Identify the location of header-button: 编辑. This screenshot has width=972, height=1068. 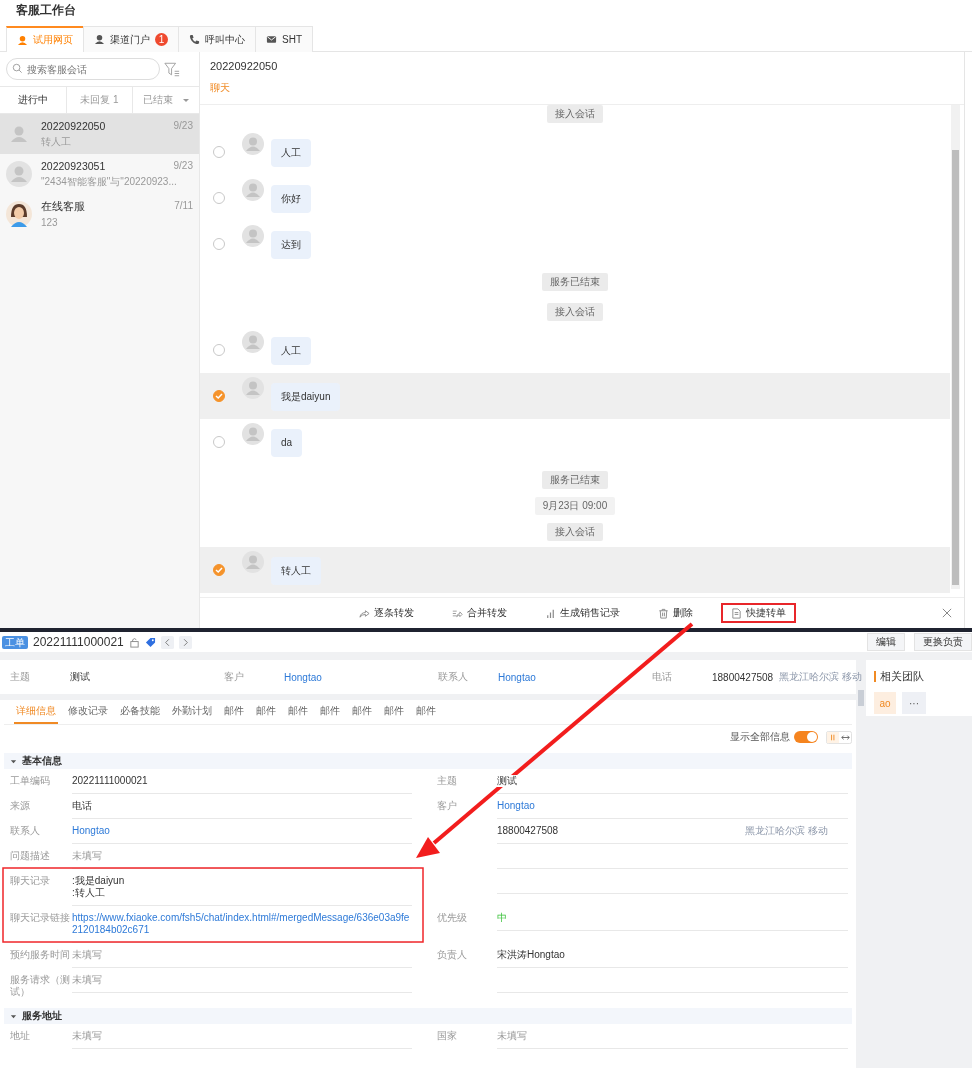
(886, 642).